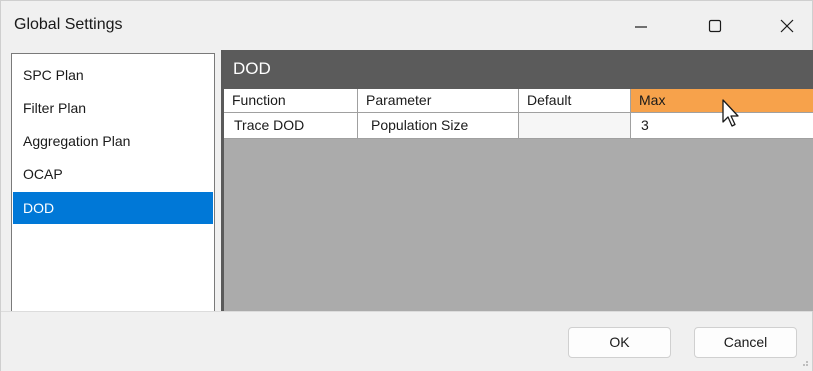 The height and width of the screenshot is (371, 813). Describe the element at coordinates (518, 69) in the screenshot. I see `panel-title: DOD` at that location.